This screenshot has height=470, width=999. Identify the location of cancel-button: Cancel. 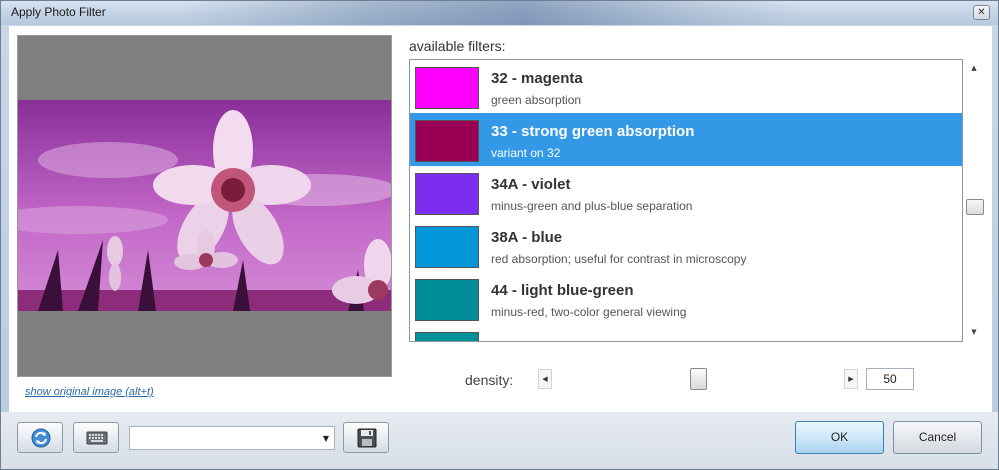
(937, 437).